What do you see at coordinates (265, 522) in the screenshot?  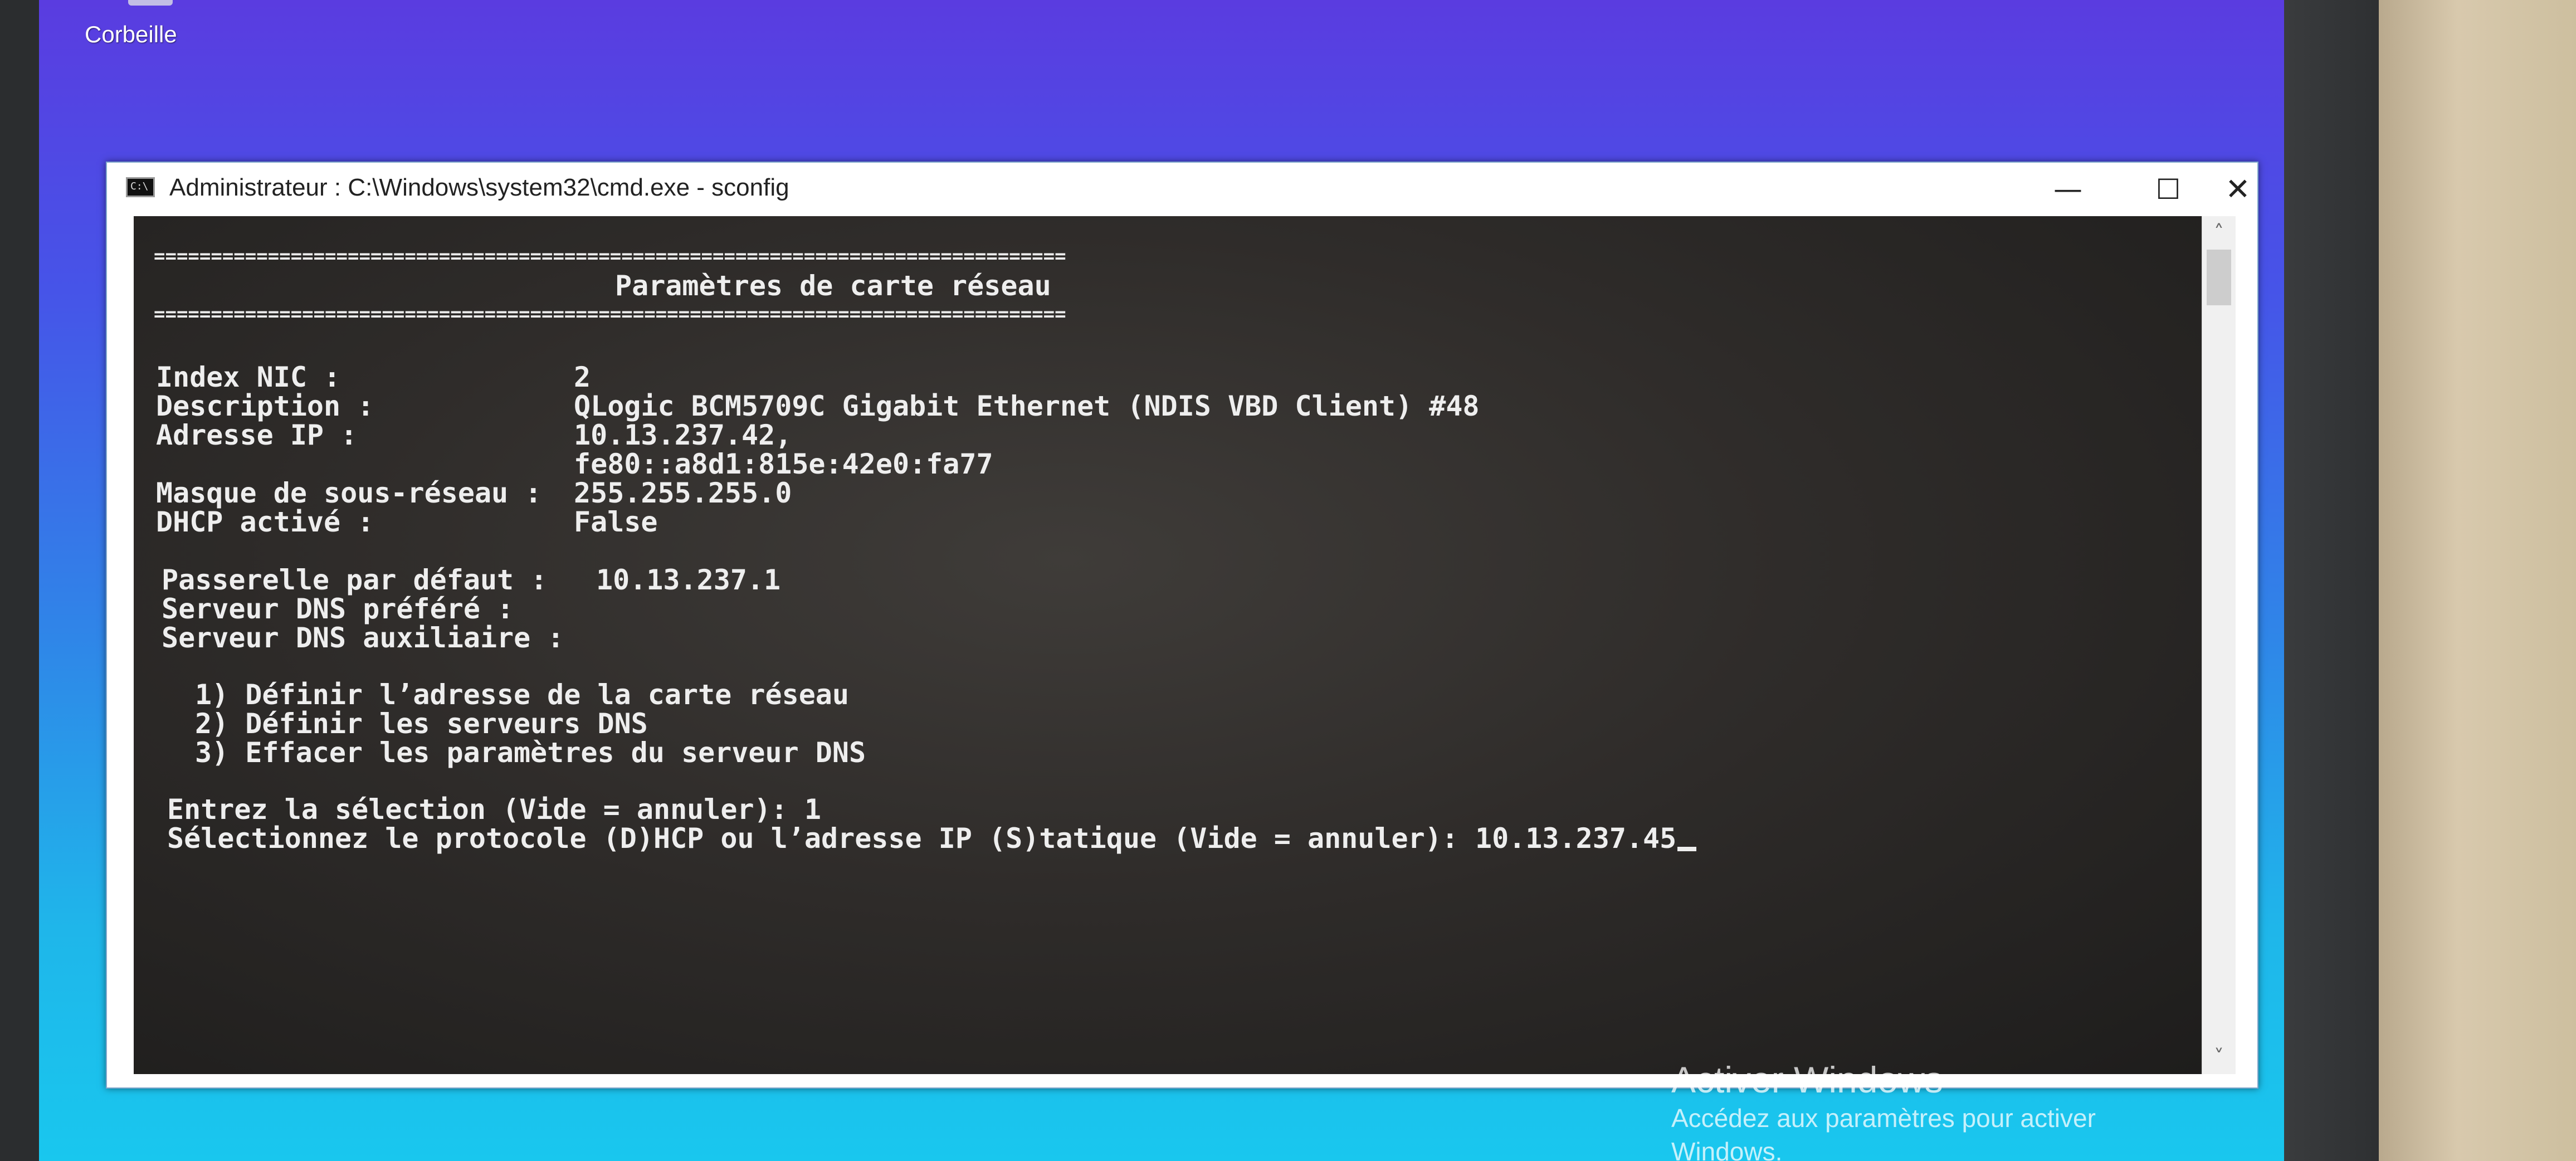 I see `field-label: DHCP activé :` at bounding box center [265, 522].